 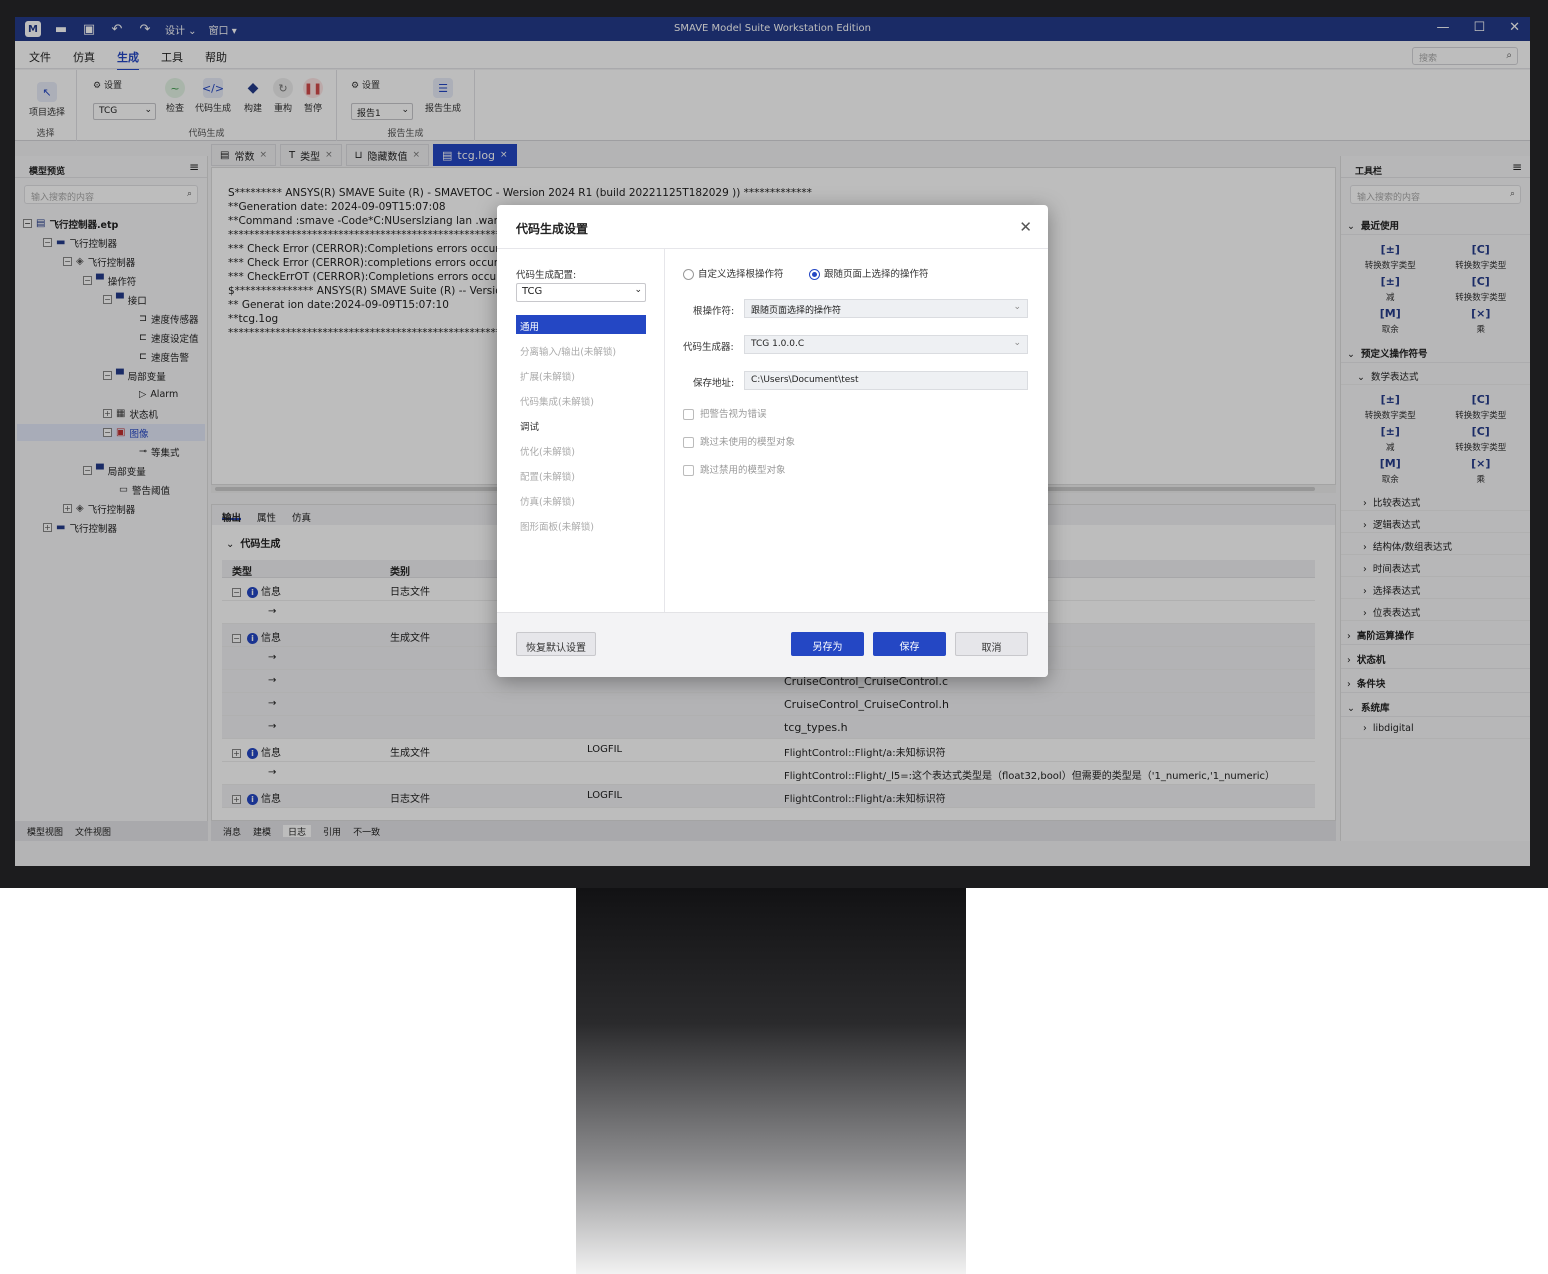 I want to click on config-select: TCG ⌄, so click(x=581, y=292).